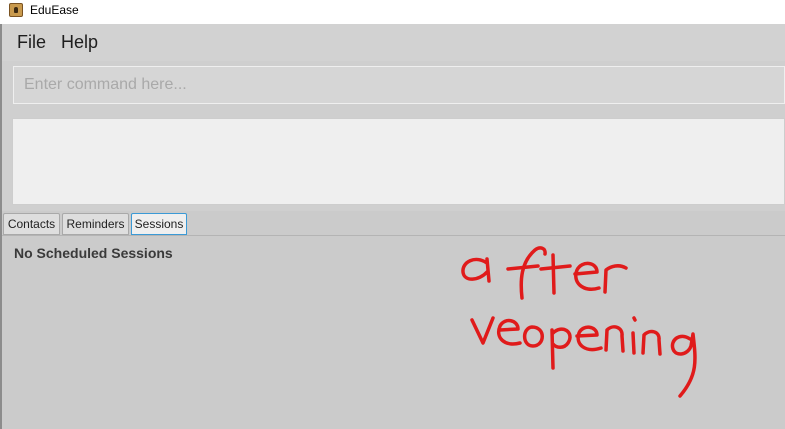  I want to click on tab-reminders-label: Reminders, so click(95, 224).